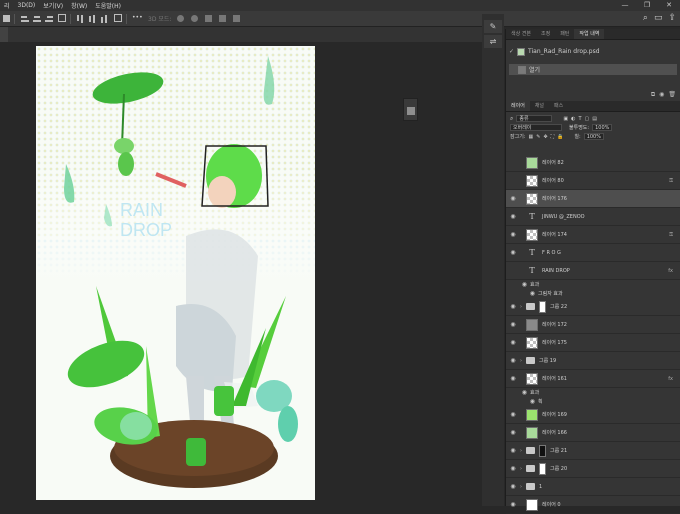  What do you see at coordinates (565, 119) in the screenshot?
I see `filter-pixel-icon: ▣` at bounding box center [565, 119].